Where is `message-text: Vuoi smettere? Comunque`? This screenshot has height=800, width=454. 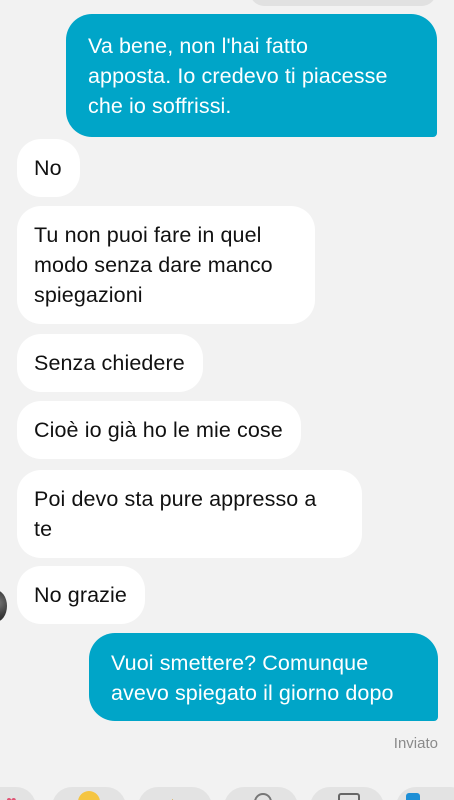 message-text: Vuoi smettere? Comunque is located at coordinates (240, 663).